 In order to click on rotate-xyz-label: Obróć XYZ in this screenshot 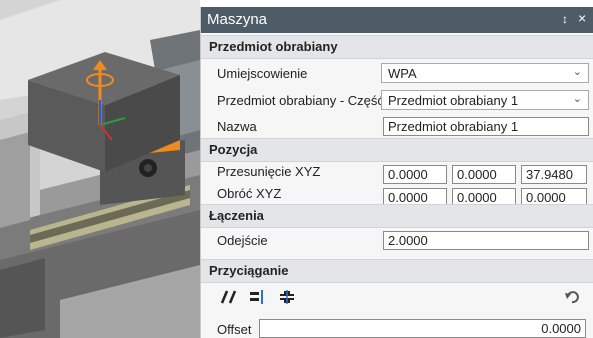, I will do `click(249, 193)`.